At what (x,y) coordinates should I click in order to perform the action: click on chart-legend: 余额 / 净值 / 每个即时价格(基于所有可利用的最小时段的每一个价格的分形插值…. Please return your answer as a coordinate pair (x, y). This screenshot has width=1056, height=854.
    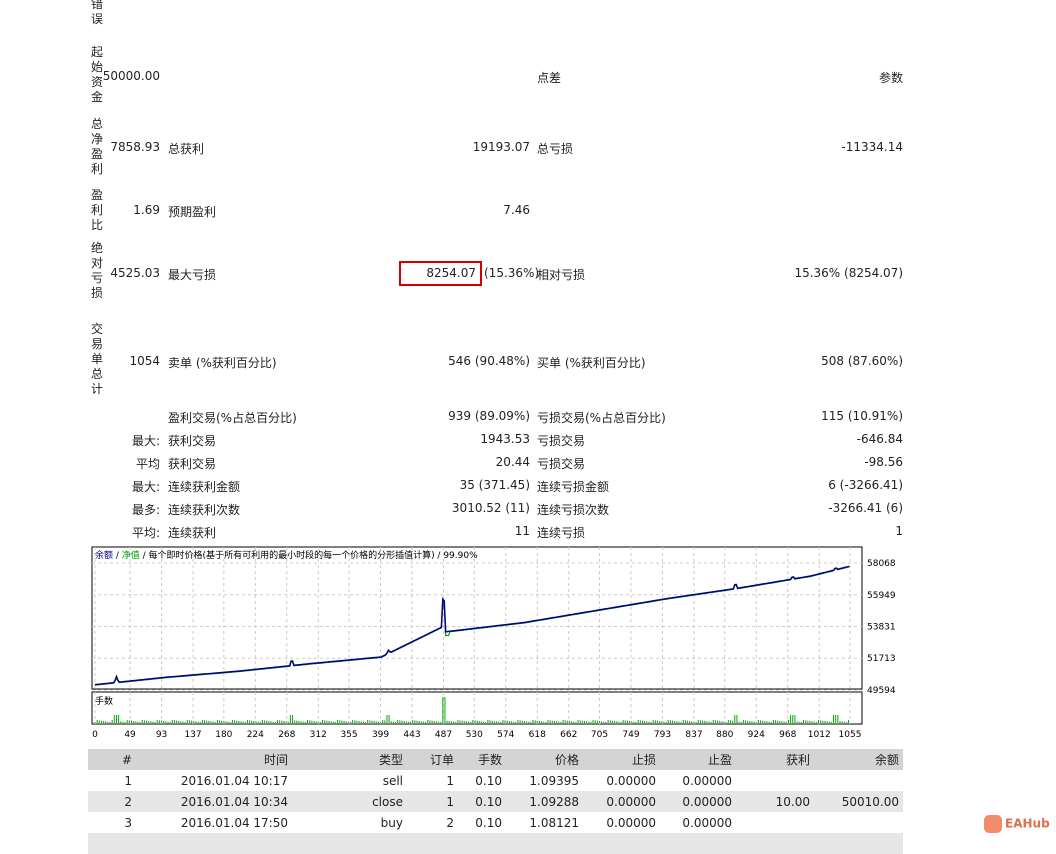
    Looking at the image, I should click on (286, 555).